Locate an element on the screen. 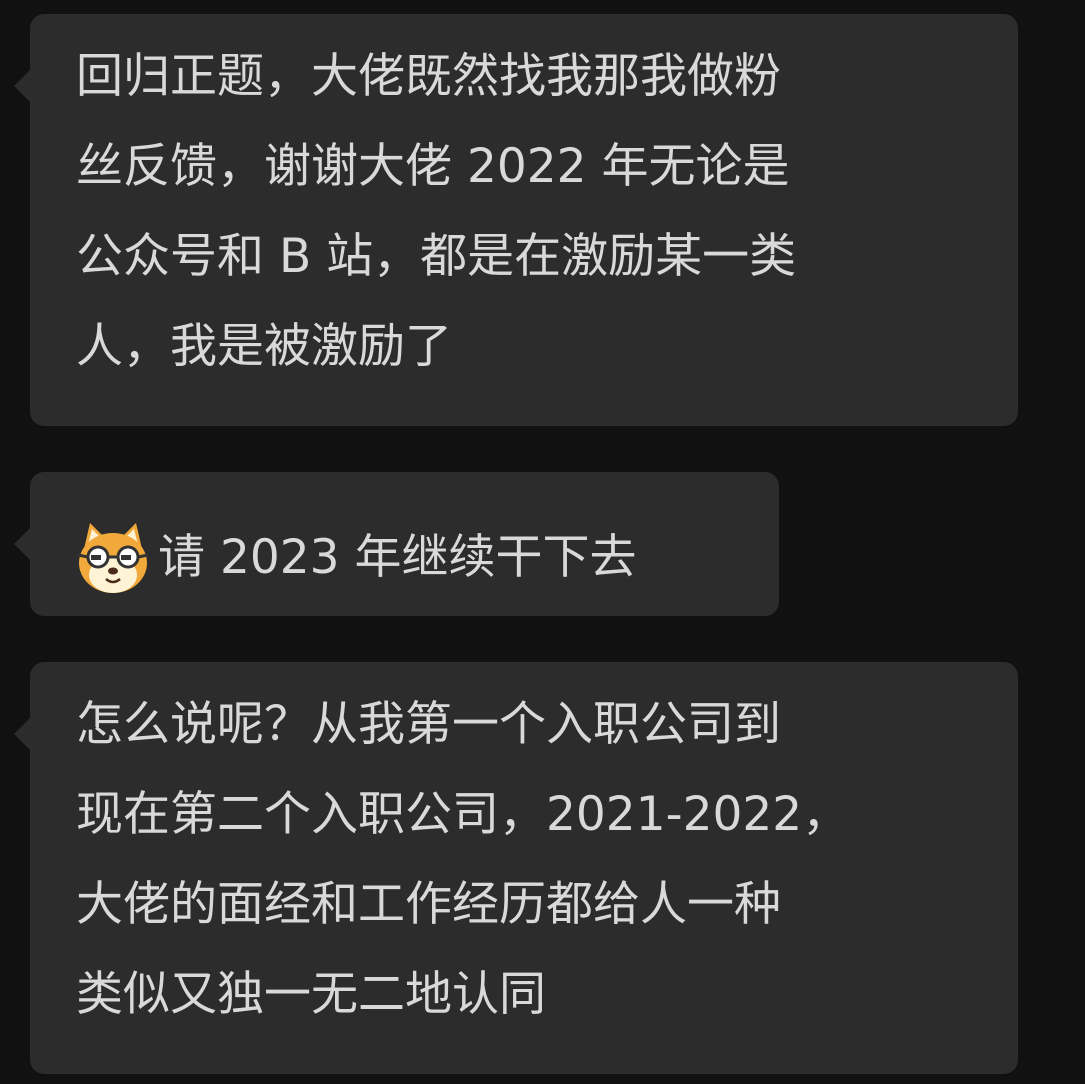 This screenshot has height=1084, width=1085. message-bubble: 请 2023 年继续干下去 is located at coordinates (396, 544).